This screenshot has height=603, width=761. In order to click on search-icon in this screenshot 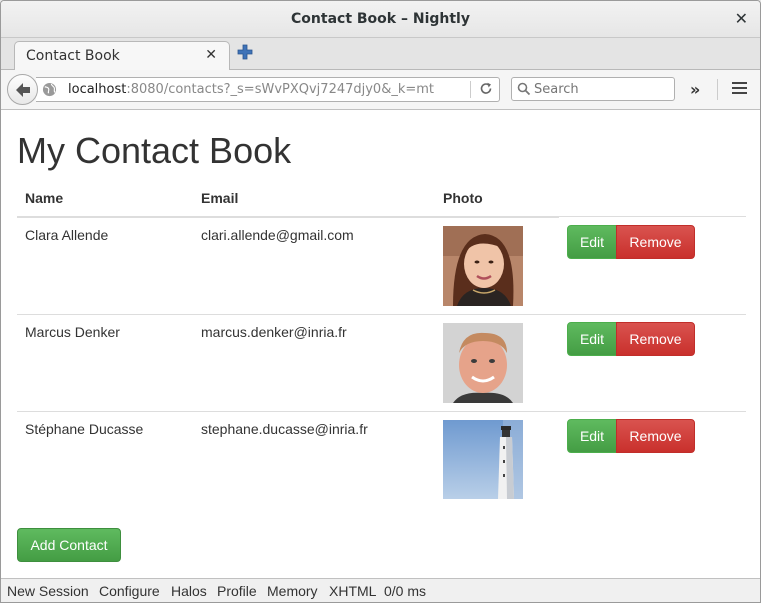, I will do `click(524, 89)`.